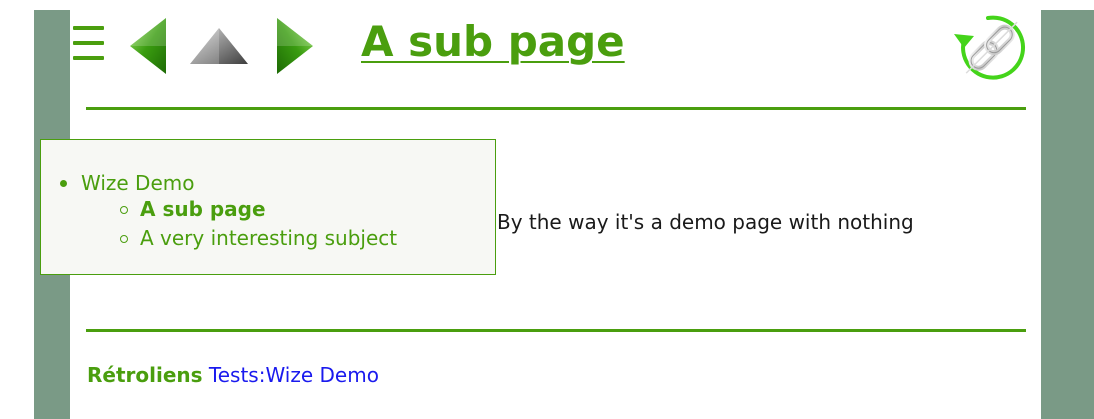 The width and height of the screenshot is (1094, 419). What do you see at coordinates (556, 108) in the screenshot?
I see `header-divider` at bounding box center [556, 108].